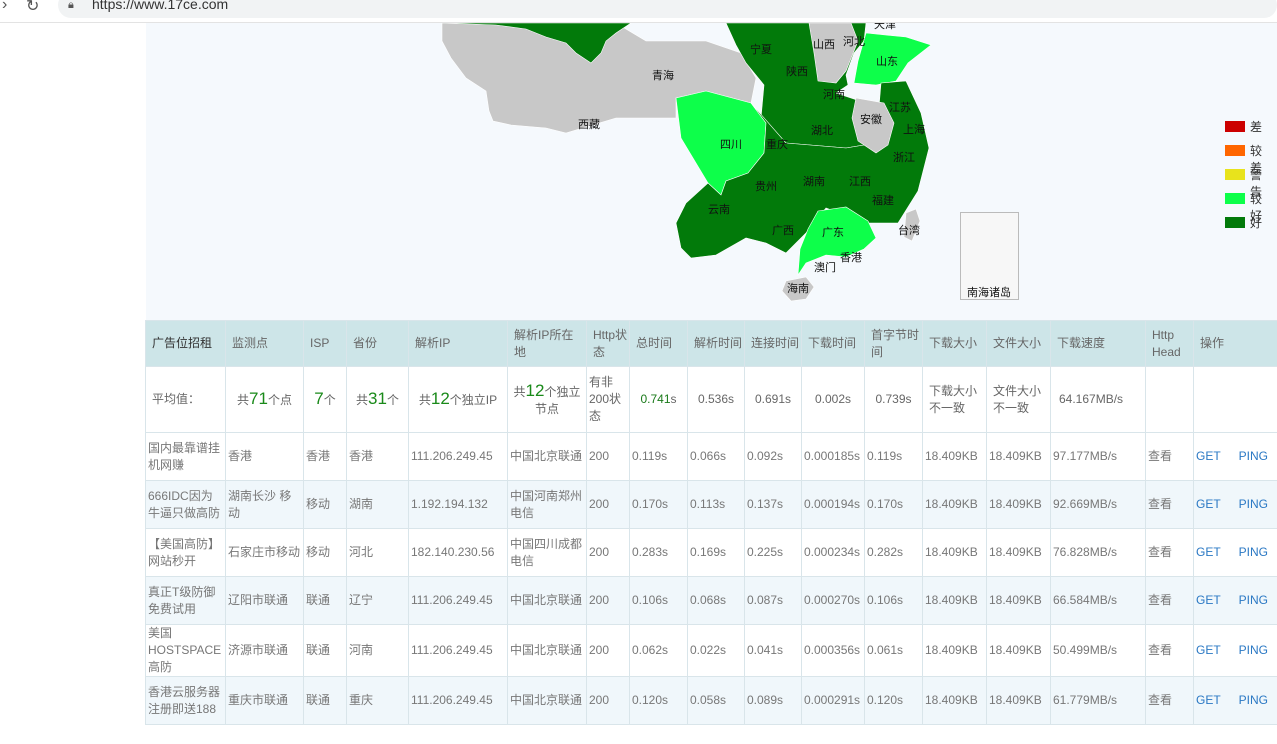  I want to click on cell-dns: 0.022s, so click(716, 650).